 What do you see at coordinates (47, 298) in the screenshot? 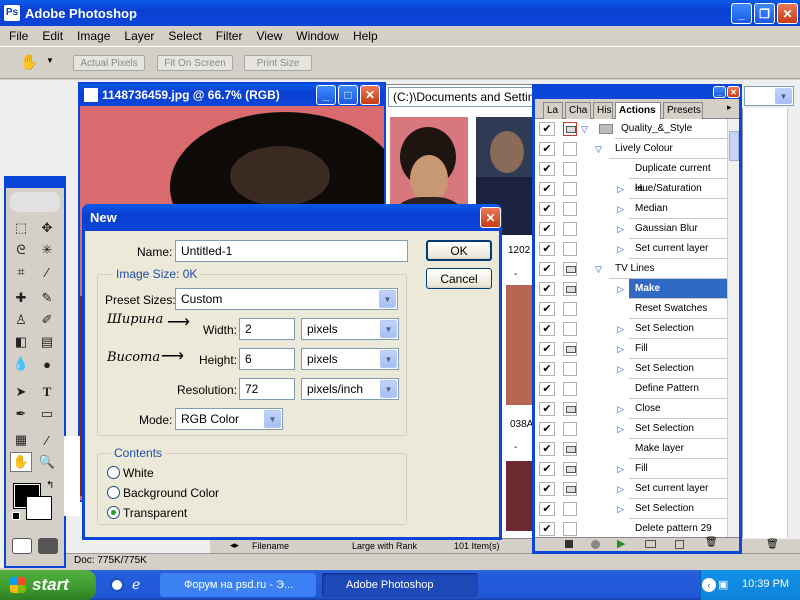
I see `brush-tool-icon: ✎` at bounding box center [47, 298].